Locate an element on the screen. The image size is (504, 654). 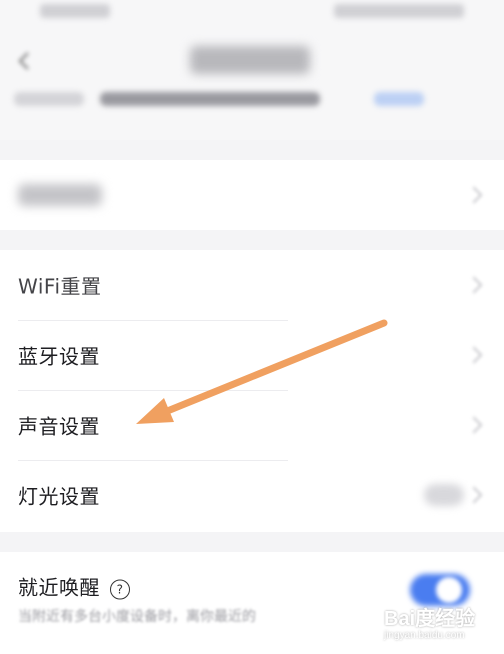
status-bar is located at coordinates (252, 15).